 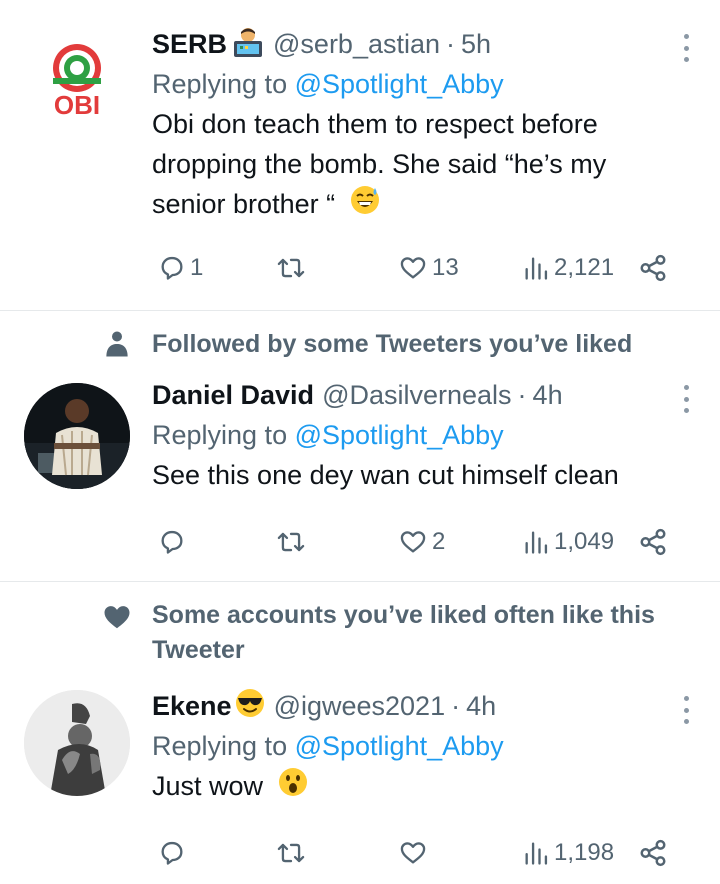 I want to click on tweet-actions: 2 1,049, so click(x=412, y=542).